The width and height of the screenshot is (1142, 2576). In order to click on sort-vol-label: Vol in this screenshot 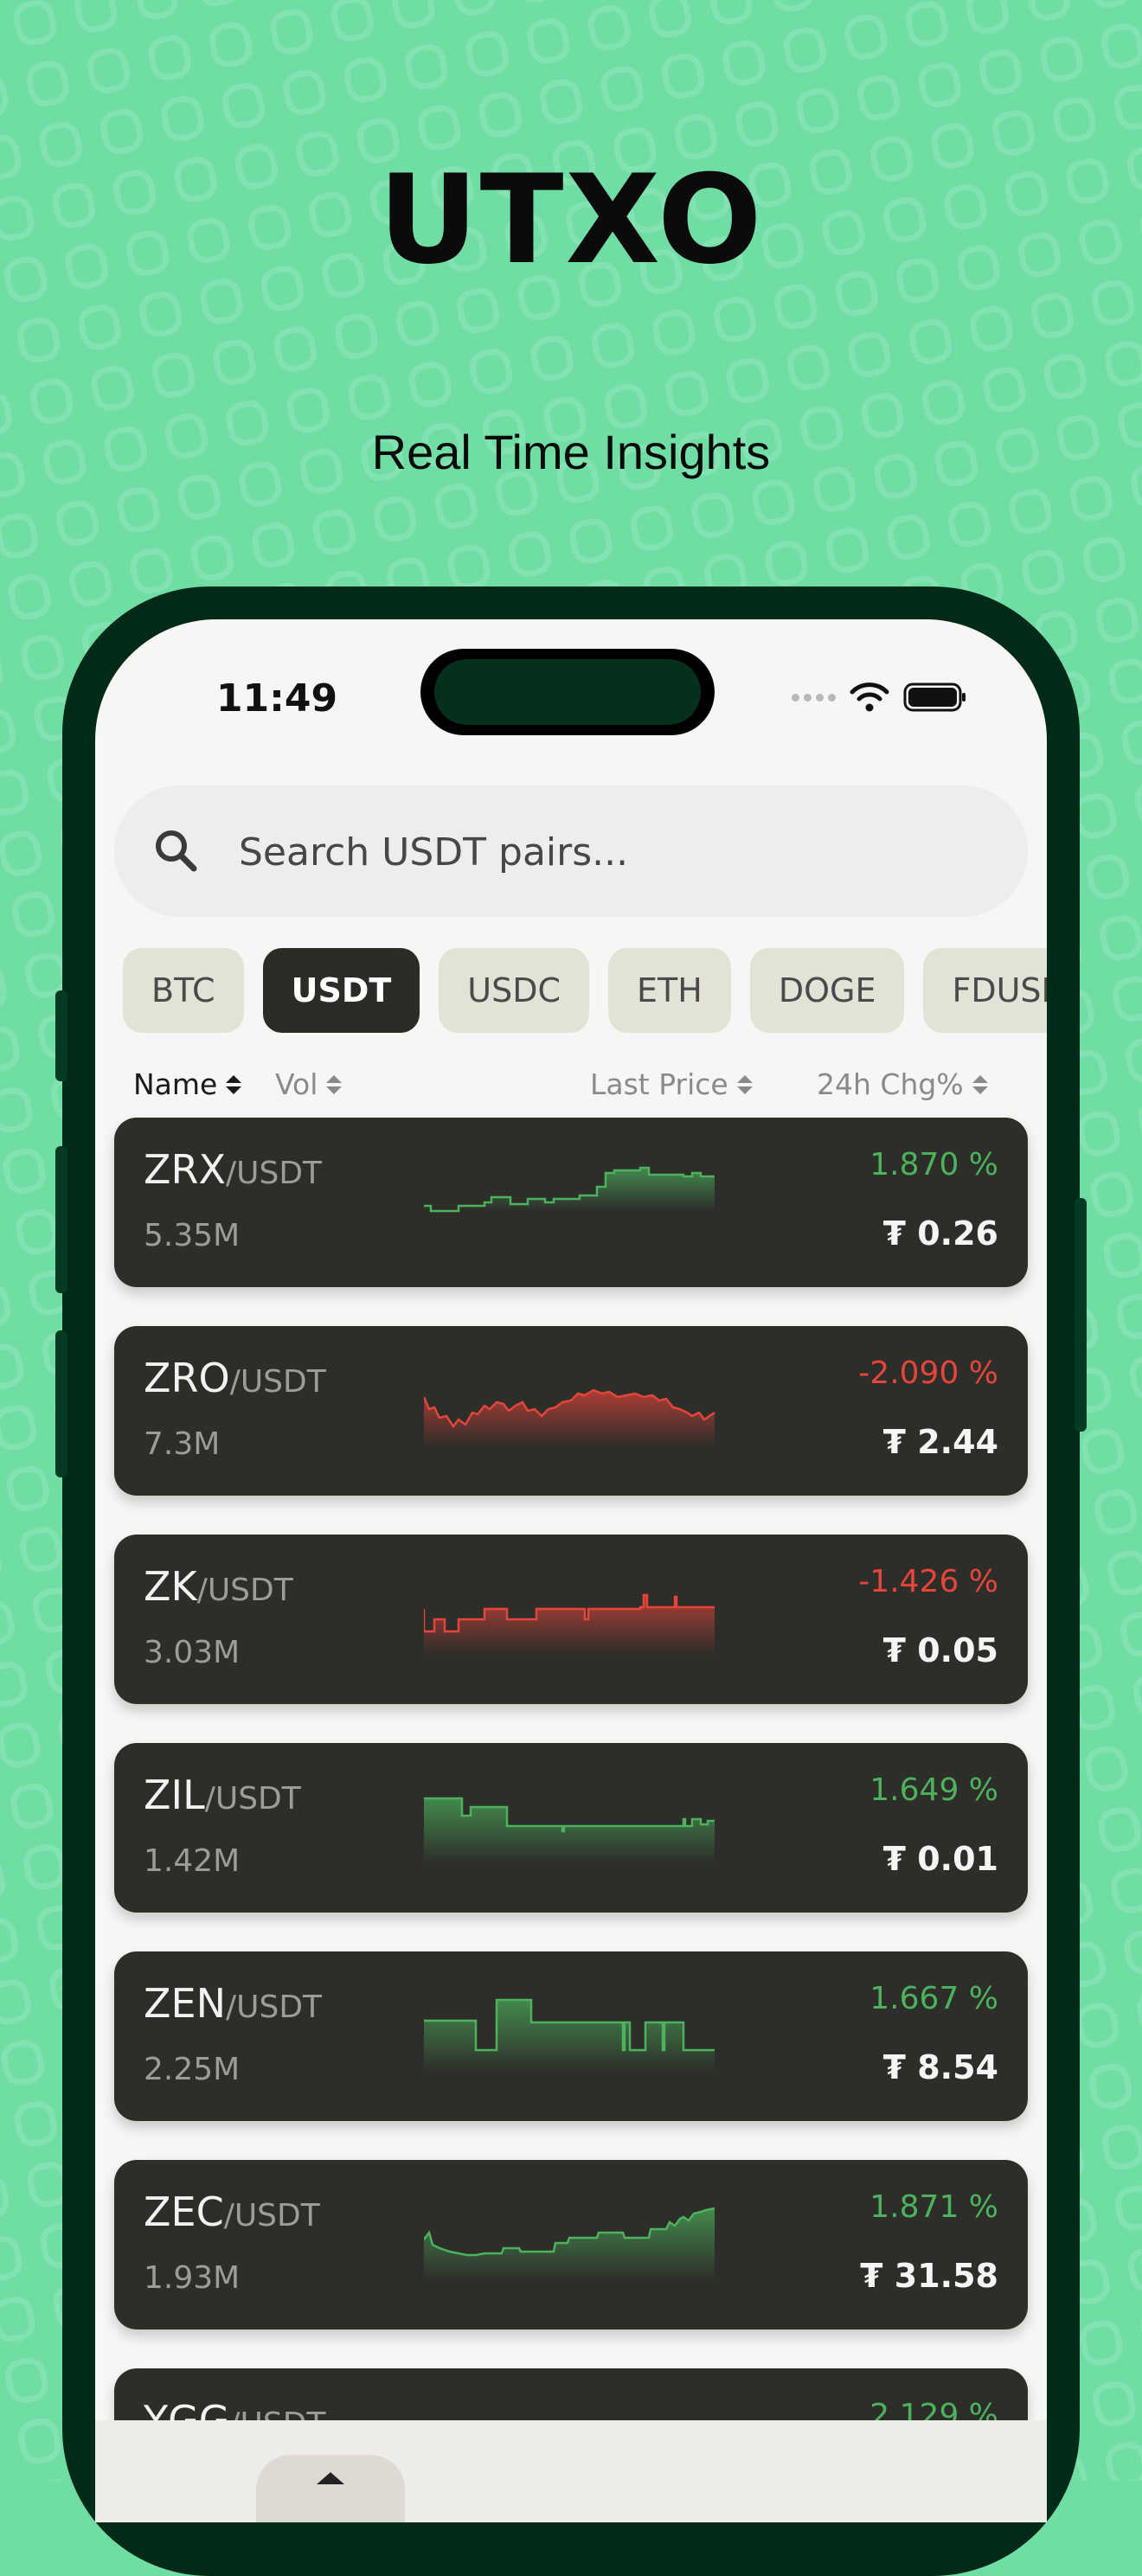, I will do `click(296, 1084)`.